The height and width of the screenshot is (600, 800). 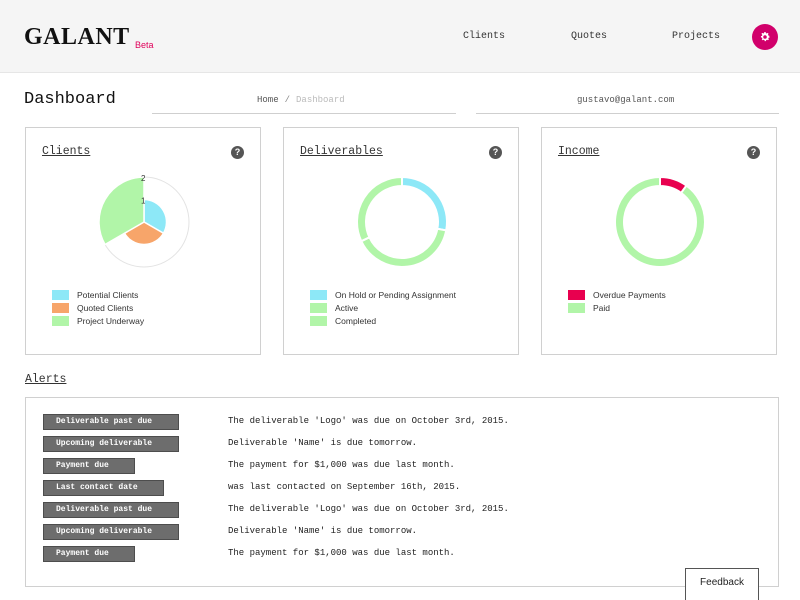 What do you see at coordinates (108, 294) in the screenshot?
I see `legend-label: Potential Clients` at bounding box center [108, 294].